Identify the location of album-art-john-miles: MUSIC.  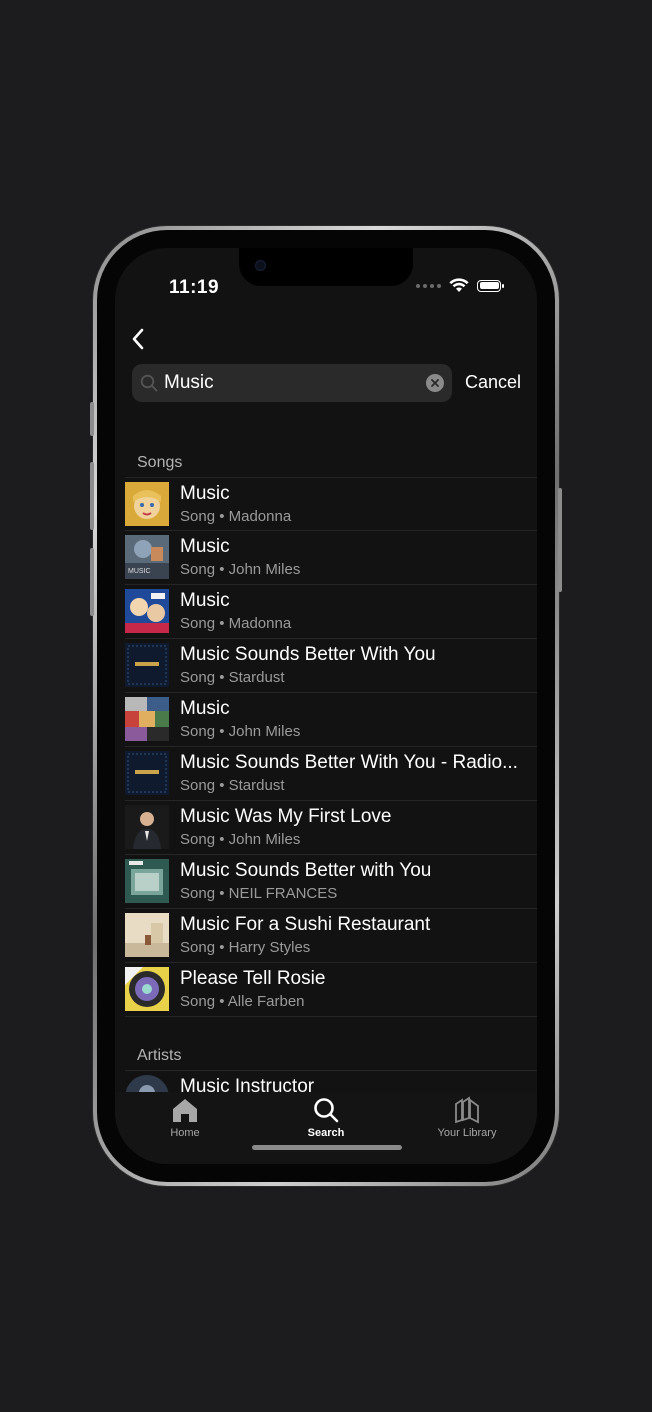
(147, 557).